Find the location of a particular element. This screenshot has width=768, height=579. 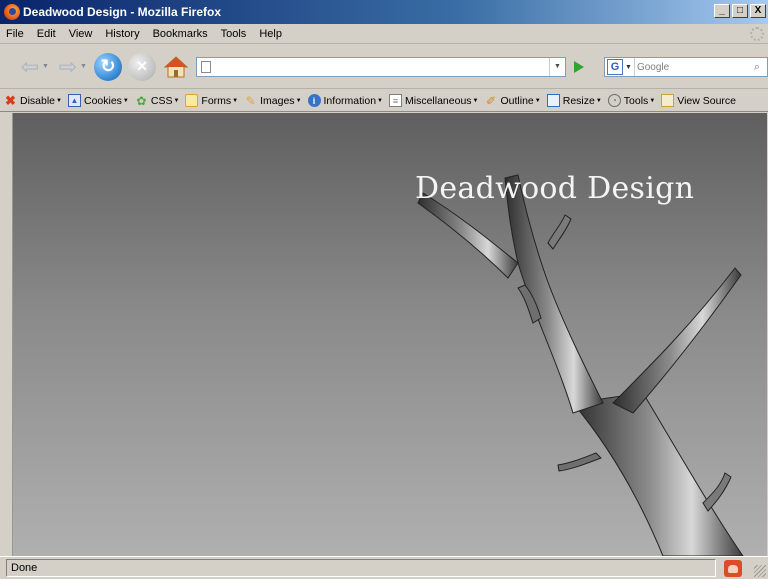

google-icon: G is located at coordinates (615, 67).